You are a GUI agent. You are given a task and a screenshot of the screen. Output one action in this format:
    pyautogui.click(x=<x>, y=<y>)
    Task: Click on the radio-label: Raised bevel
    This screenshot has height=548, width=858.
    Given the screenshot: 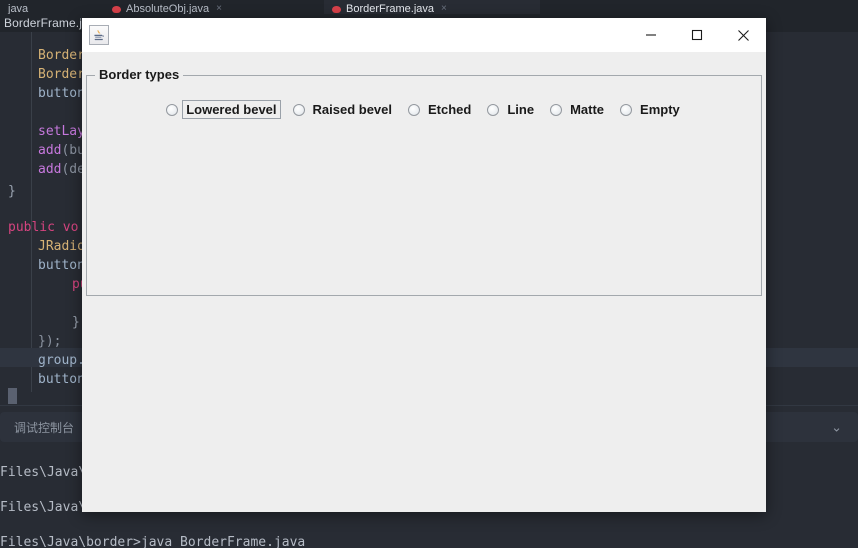 What is the action you would take?
    pyautogui.click(x=352, y=109)
    